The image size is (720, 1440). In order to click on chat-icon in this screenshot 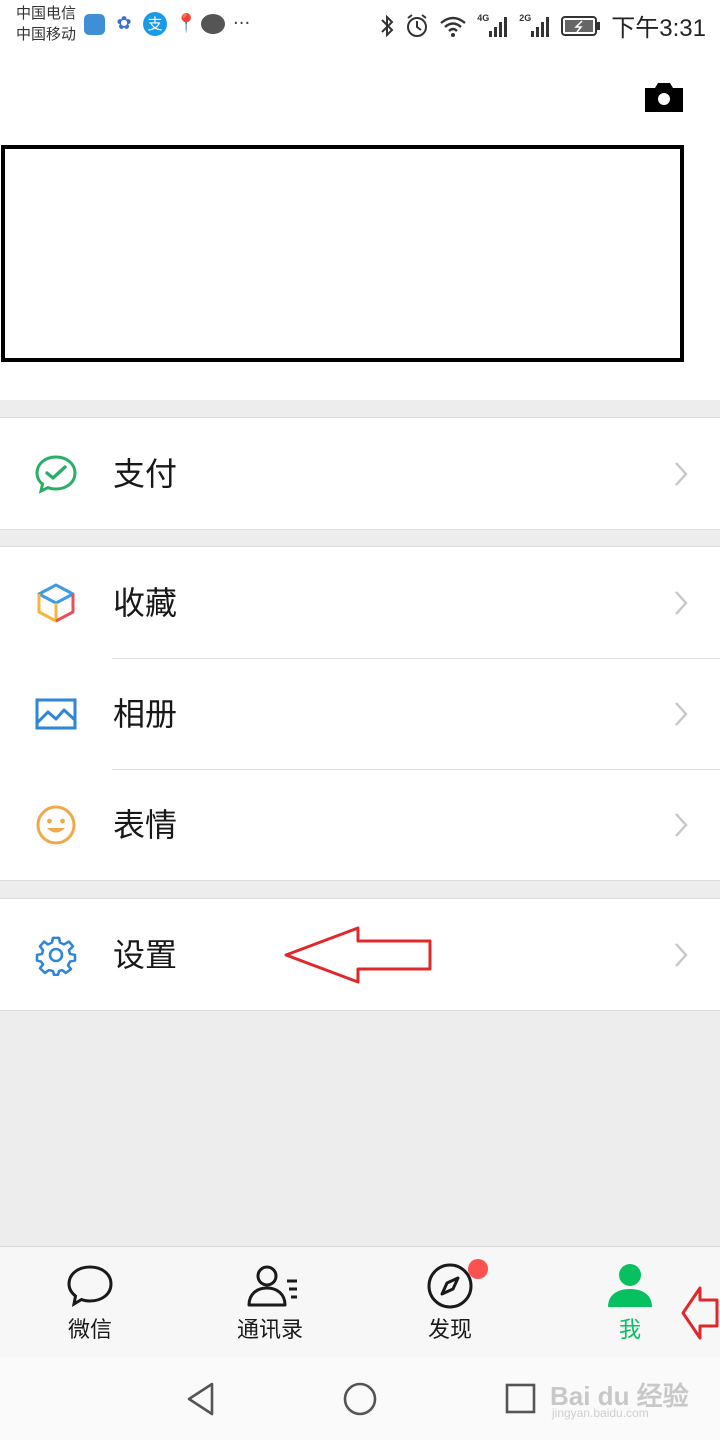, I will do `click(90, 1286)`.